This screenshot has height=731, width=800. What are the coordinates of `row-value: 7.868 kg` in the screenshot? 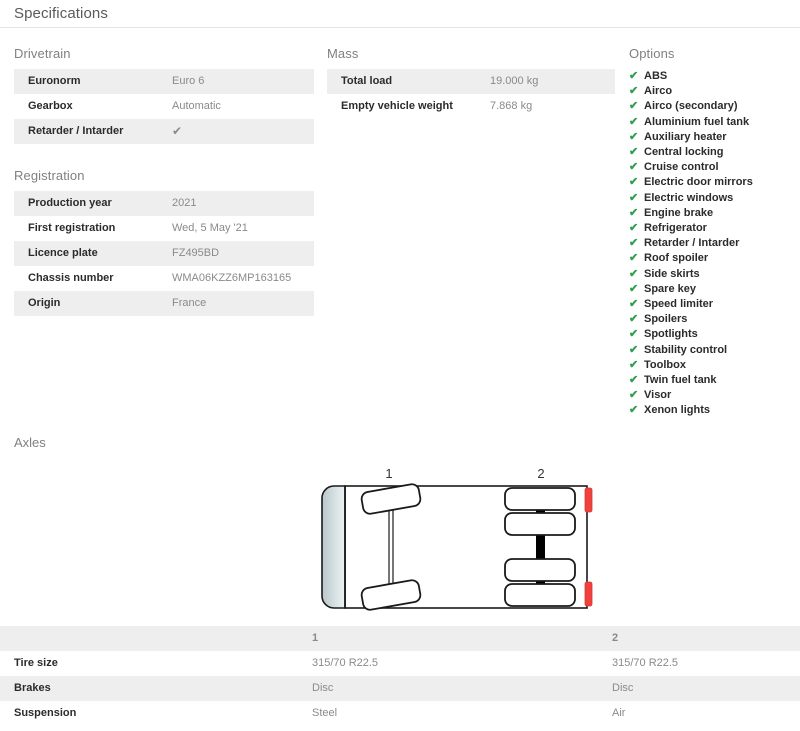 It's located at (511, 106).